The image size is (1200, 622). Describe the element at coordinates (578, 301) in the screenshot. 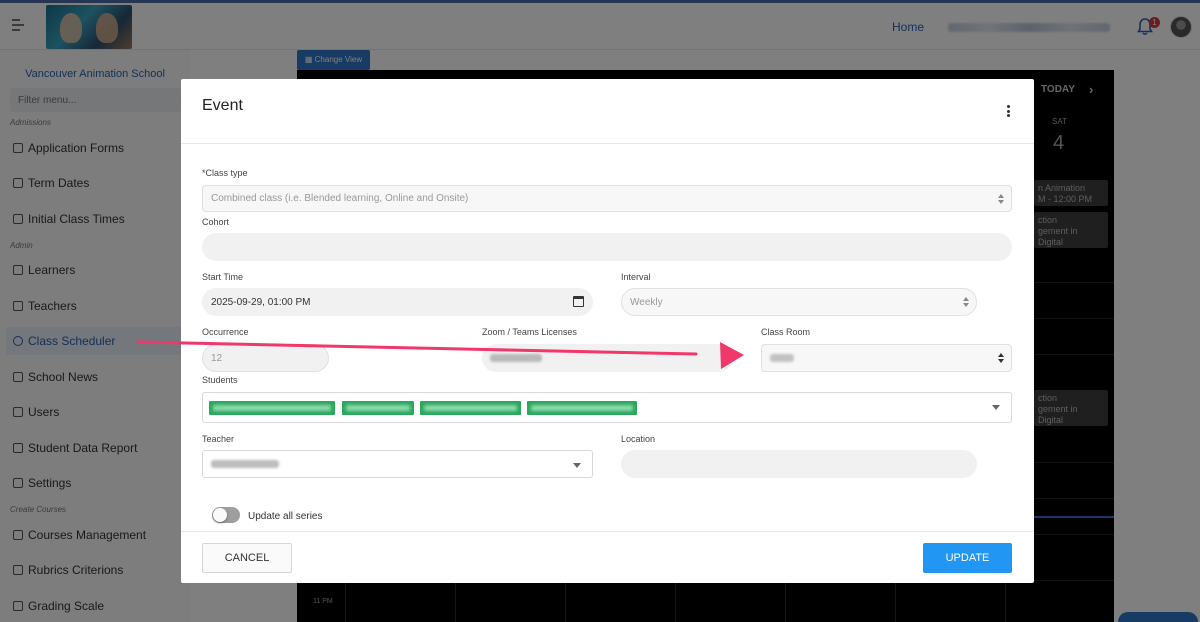

I see `calendar-icon` at that location.